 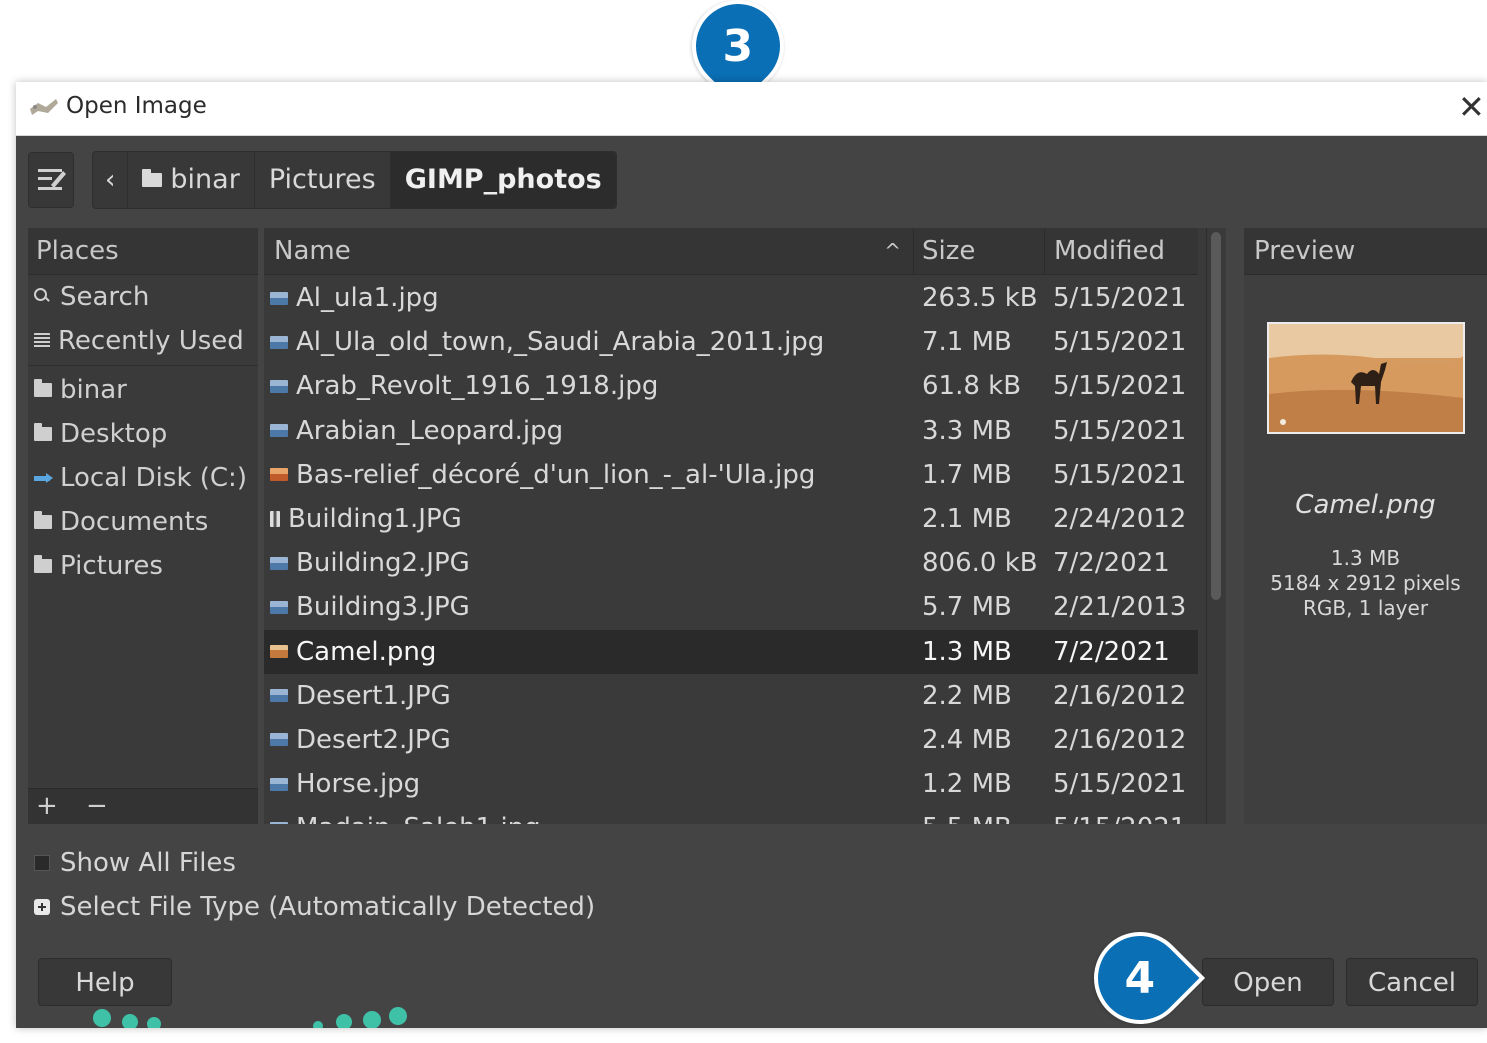 What do you see at coordinates (143, 251) in the screenshot?
I see `places-header: Places` at bounding box center [143, 251].